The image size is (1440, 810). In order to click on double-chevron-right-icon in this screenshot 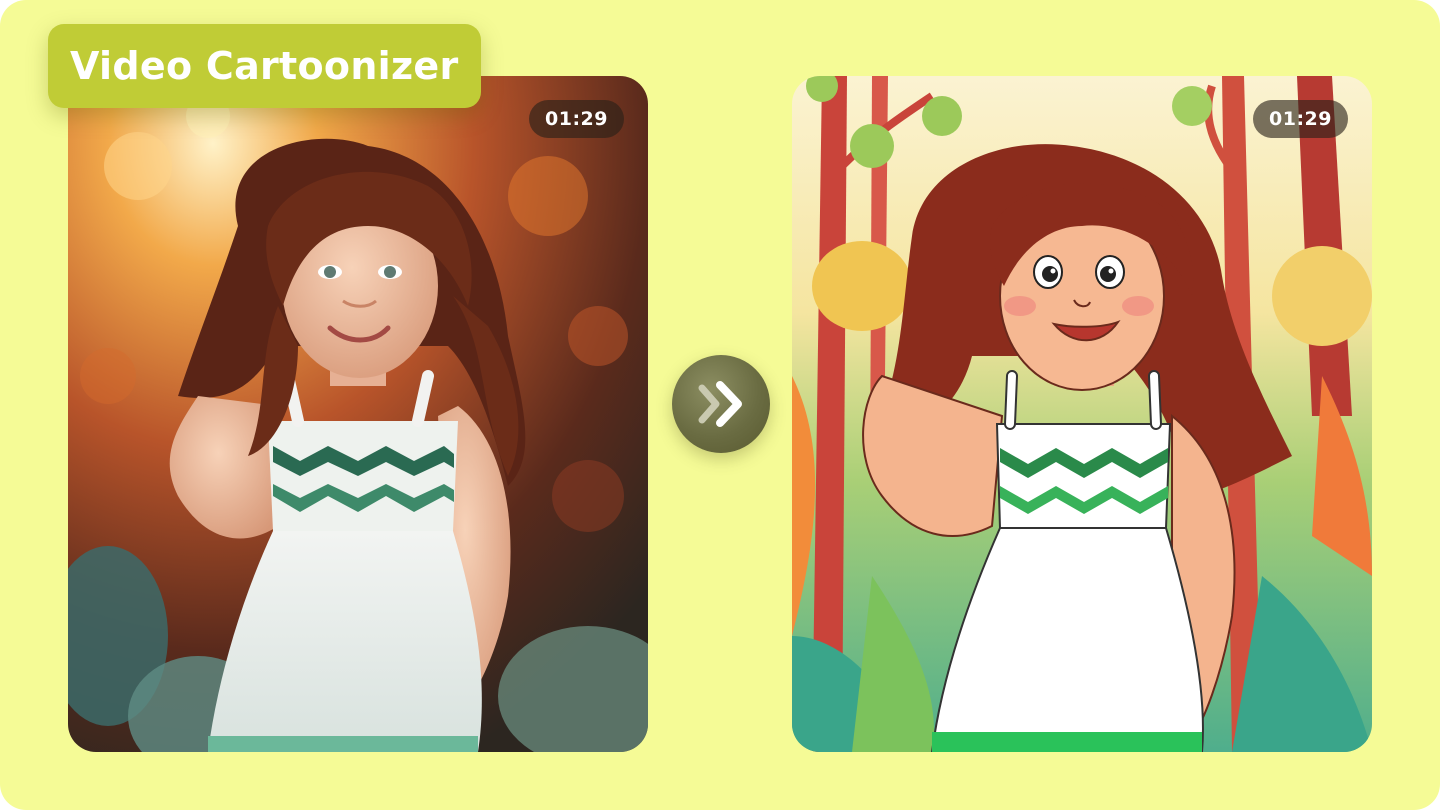, I will do `click(720, 404)`.